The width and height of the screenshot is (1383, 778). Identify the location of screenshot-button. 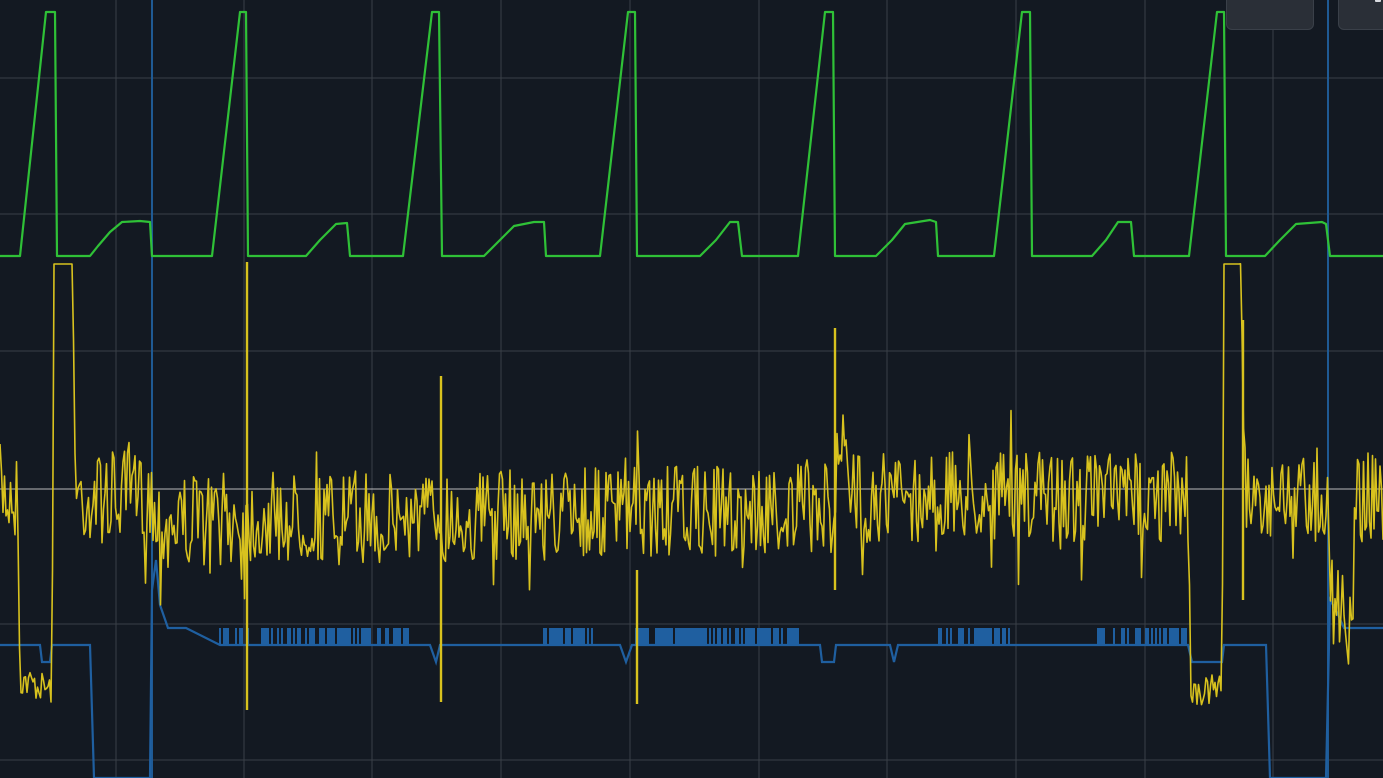
(1270, 15).